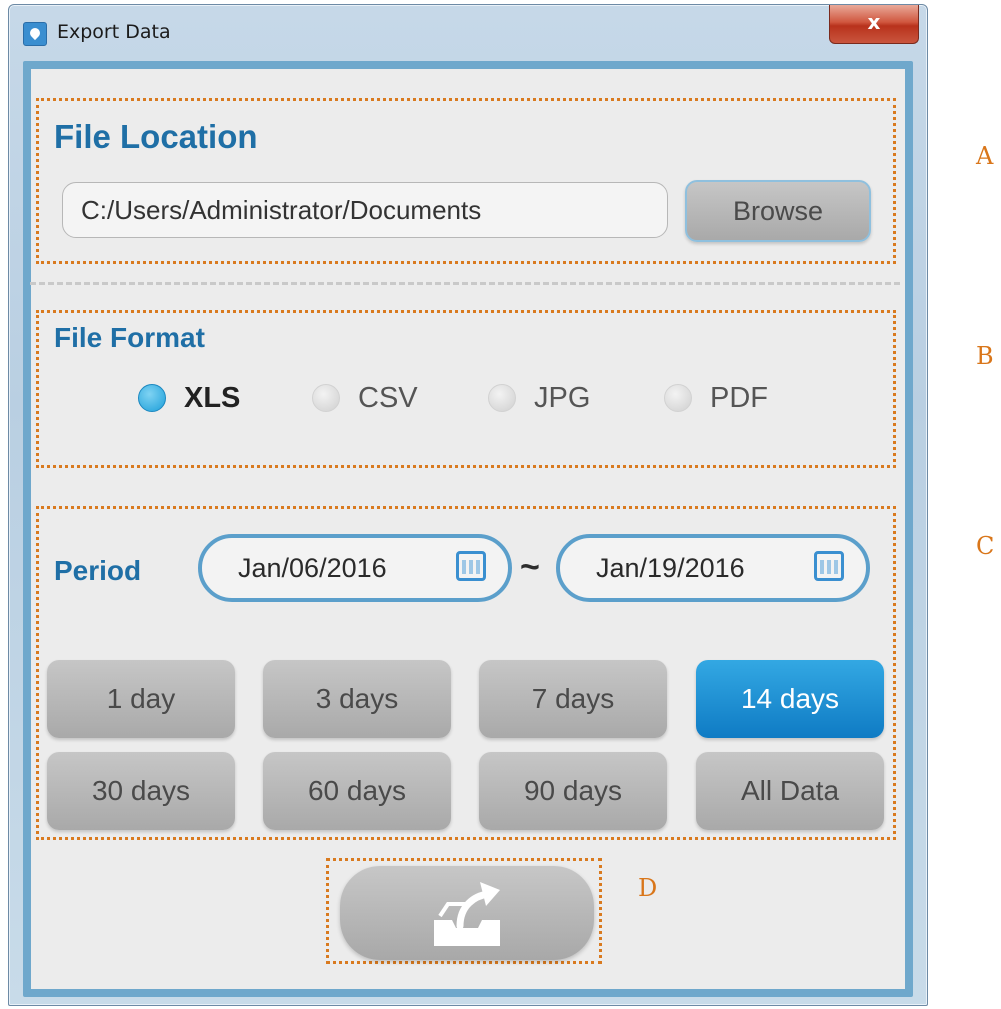 The width and height of the screenshot is (1001, 1009). Describe the element at coordinates (790, 791) in the screenshot. I see `range-all-data-button: All Data` at that location.